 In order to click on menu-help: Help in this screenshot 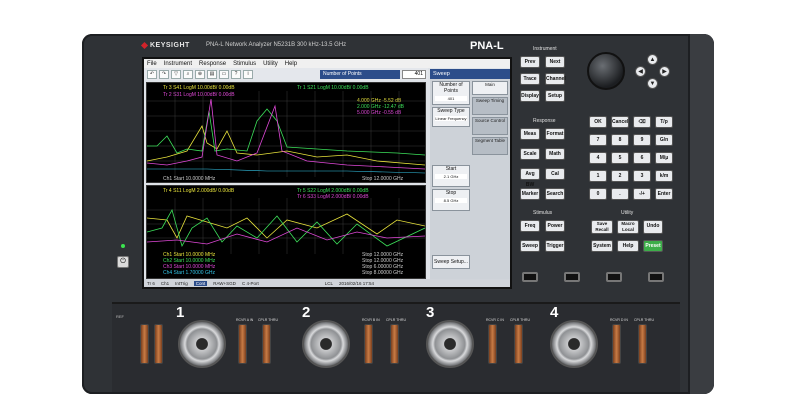, I will do `click(291, 64)`.